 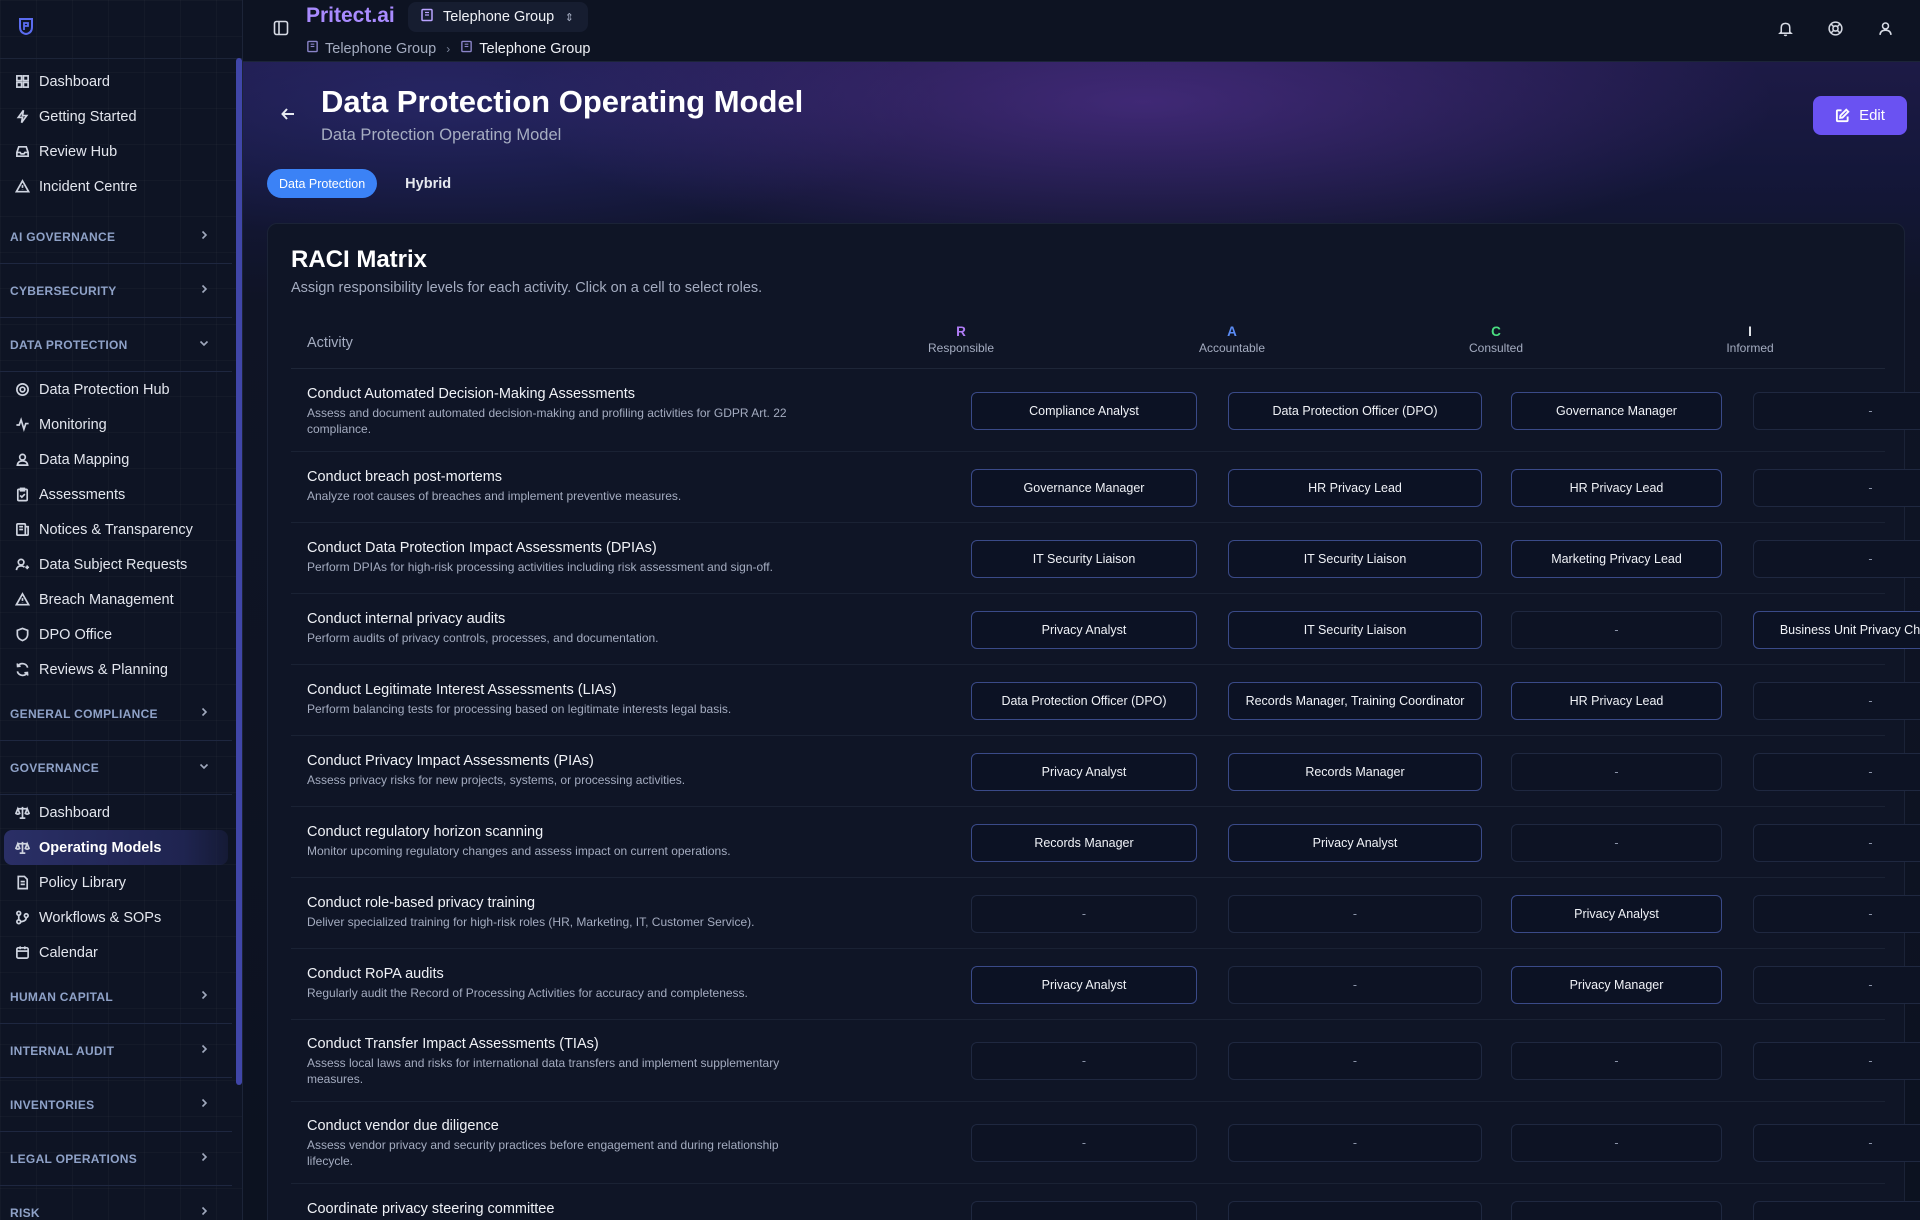 I want to click on accountable-role-cell: Records Manager, Training Coordinator, so click(x=1355, y=700).